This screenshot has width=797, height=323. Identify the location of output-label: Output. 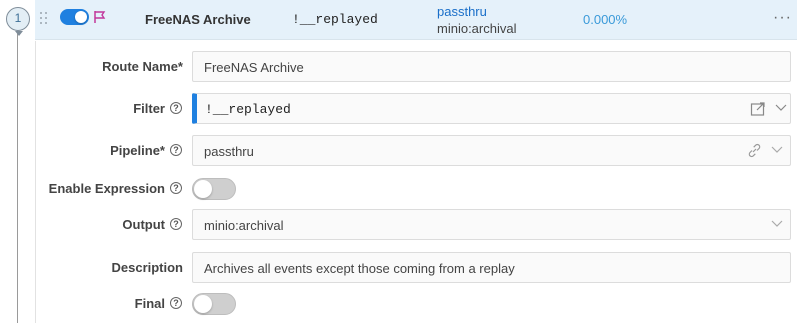
(143, 224).